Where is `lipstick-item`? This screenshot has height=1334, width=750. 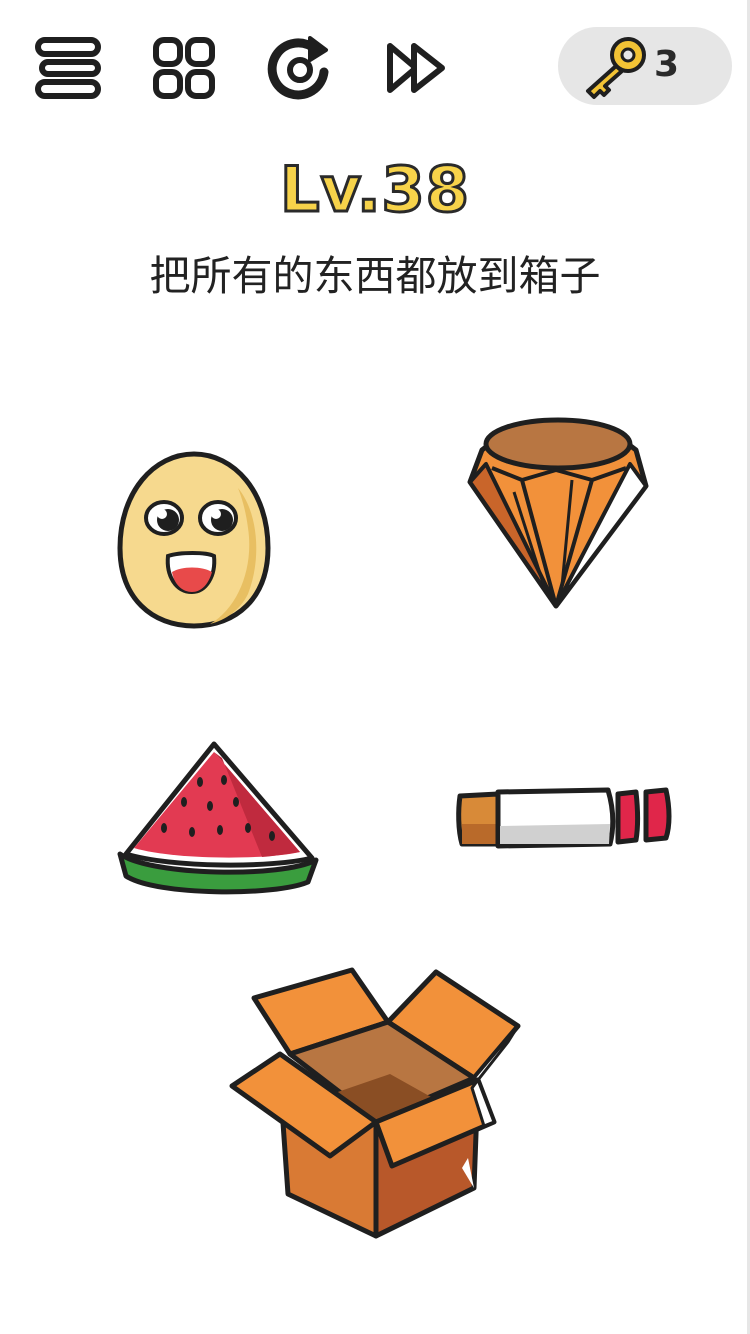
lipstick-item is located at coordinates (564, 817).